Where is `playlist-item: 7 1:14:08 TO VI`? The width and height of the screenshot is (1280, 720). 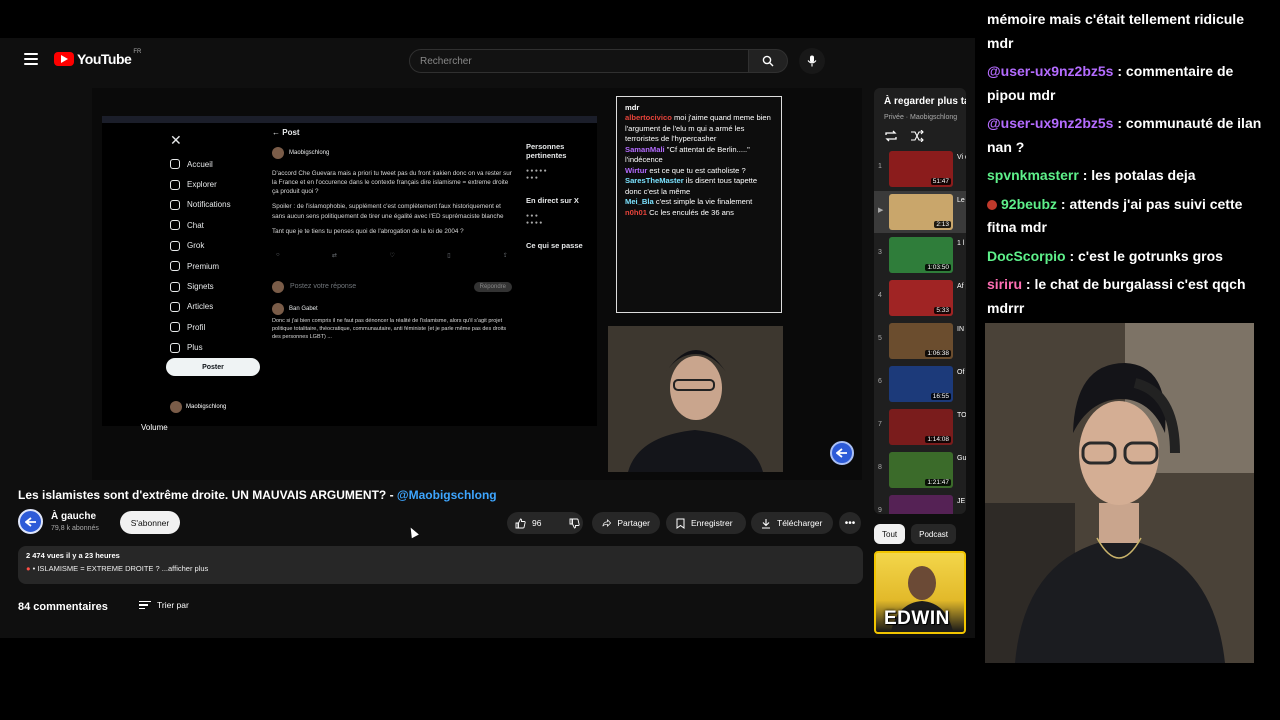 playlist-item: 7 1:14:08 TO VI is located at coordinates (920, 427).